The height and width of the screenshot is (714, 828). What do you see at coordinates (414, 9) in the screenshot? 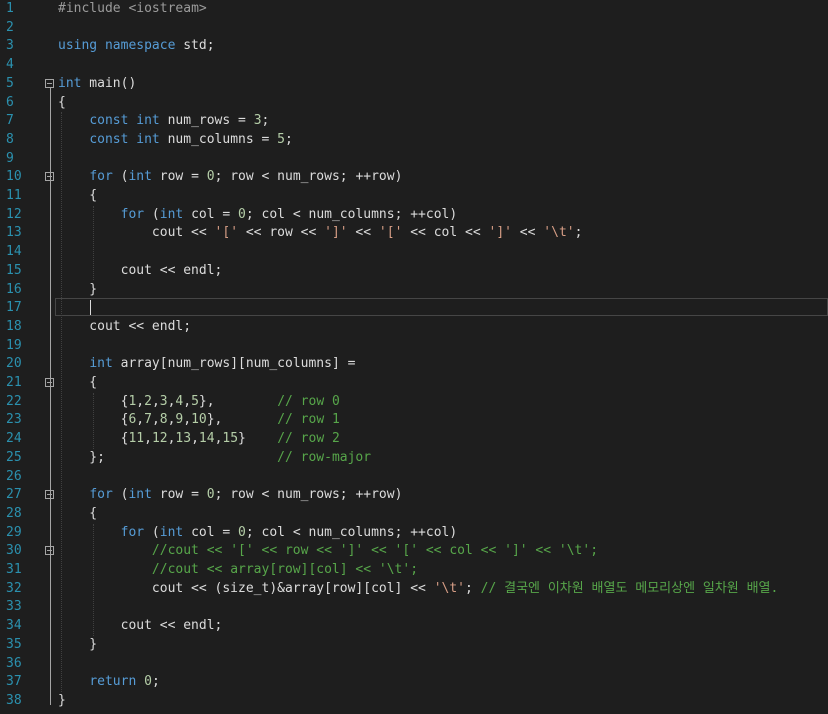
I see `code-line: 1 #include <iostream>` at bounding box center [414, 9].